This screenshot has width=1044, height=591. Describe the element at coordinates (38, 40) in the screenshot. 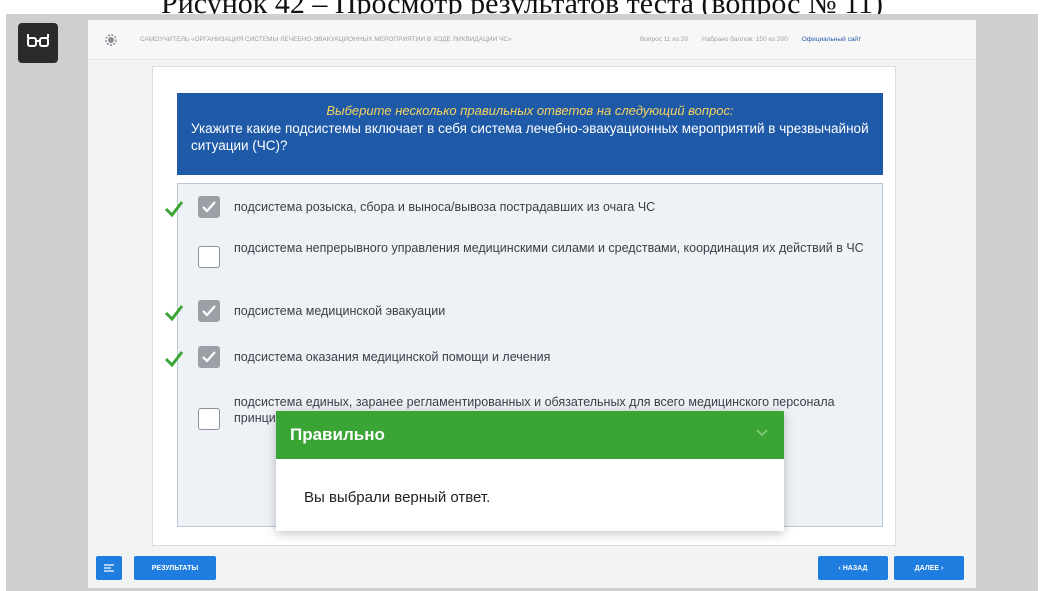

I see `glasses-icon` at that location.